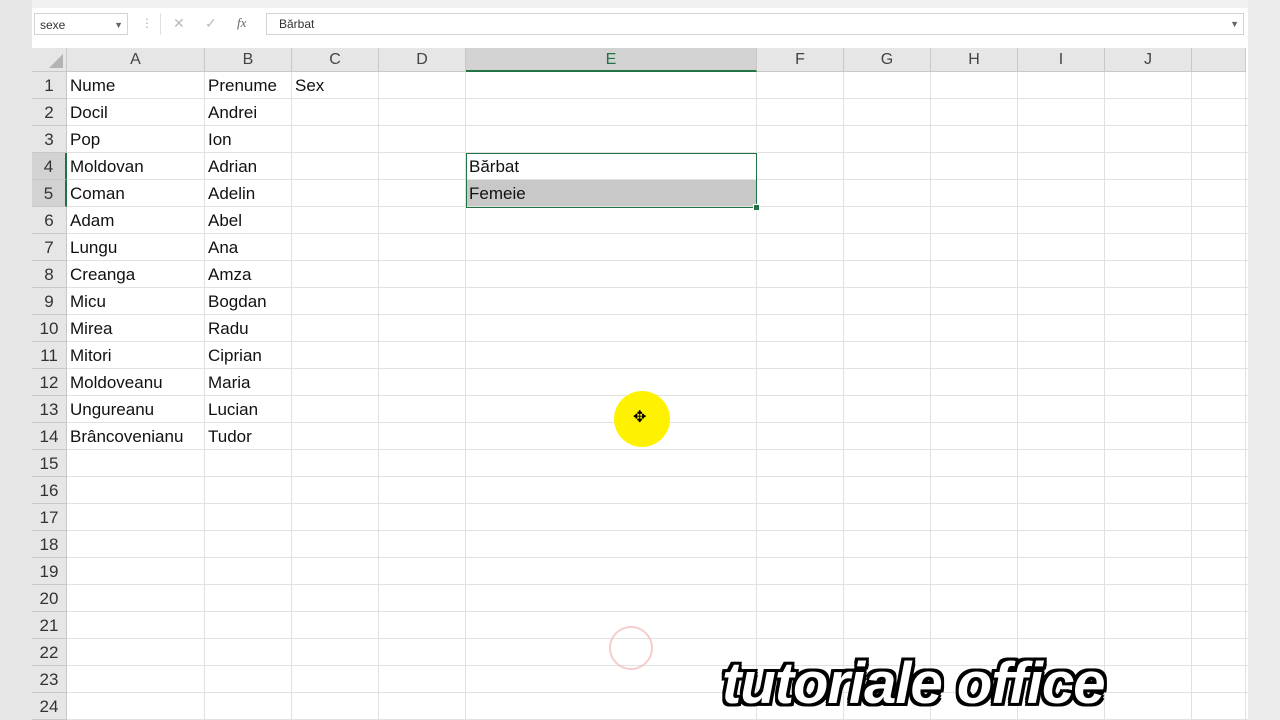 The width and height of the screenshot is (1280, 720). What do you see at coordinates (49, 85) in the screenshot?
I see `row-header-1: 1` at bounding box center [49, 85].